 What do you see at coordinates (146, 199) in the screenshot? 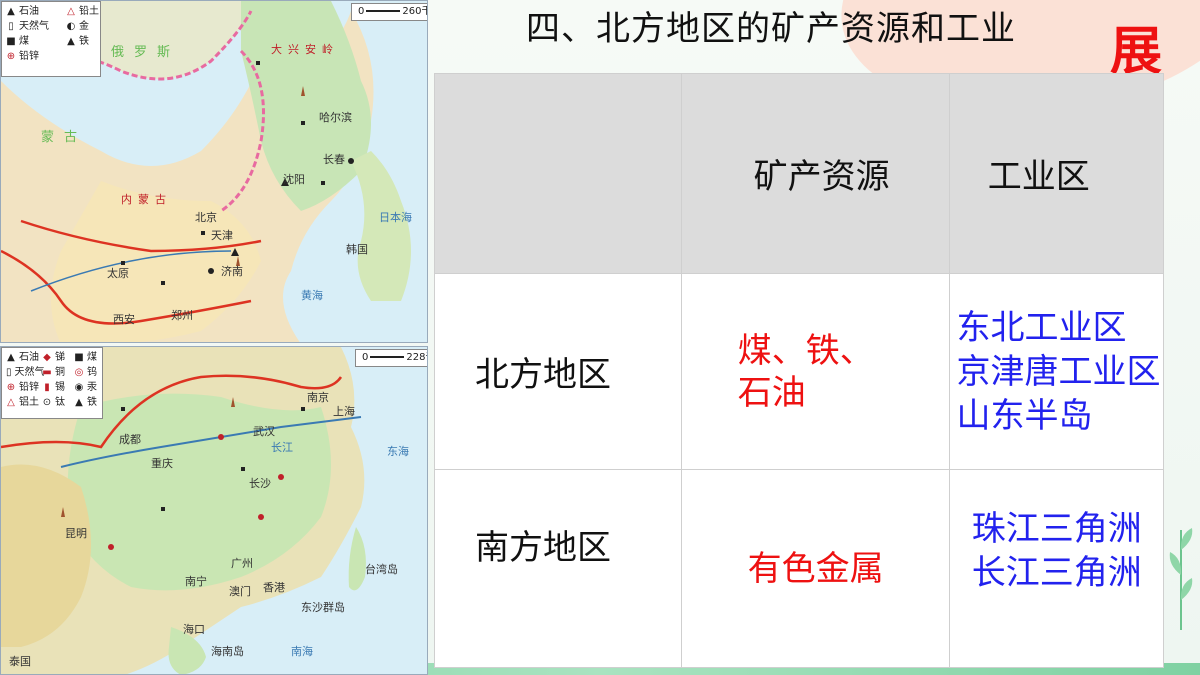
I see `label-inner-mongolia: 内蒙古` at bounding box center [146, 199].